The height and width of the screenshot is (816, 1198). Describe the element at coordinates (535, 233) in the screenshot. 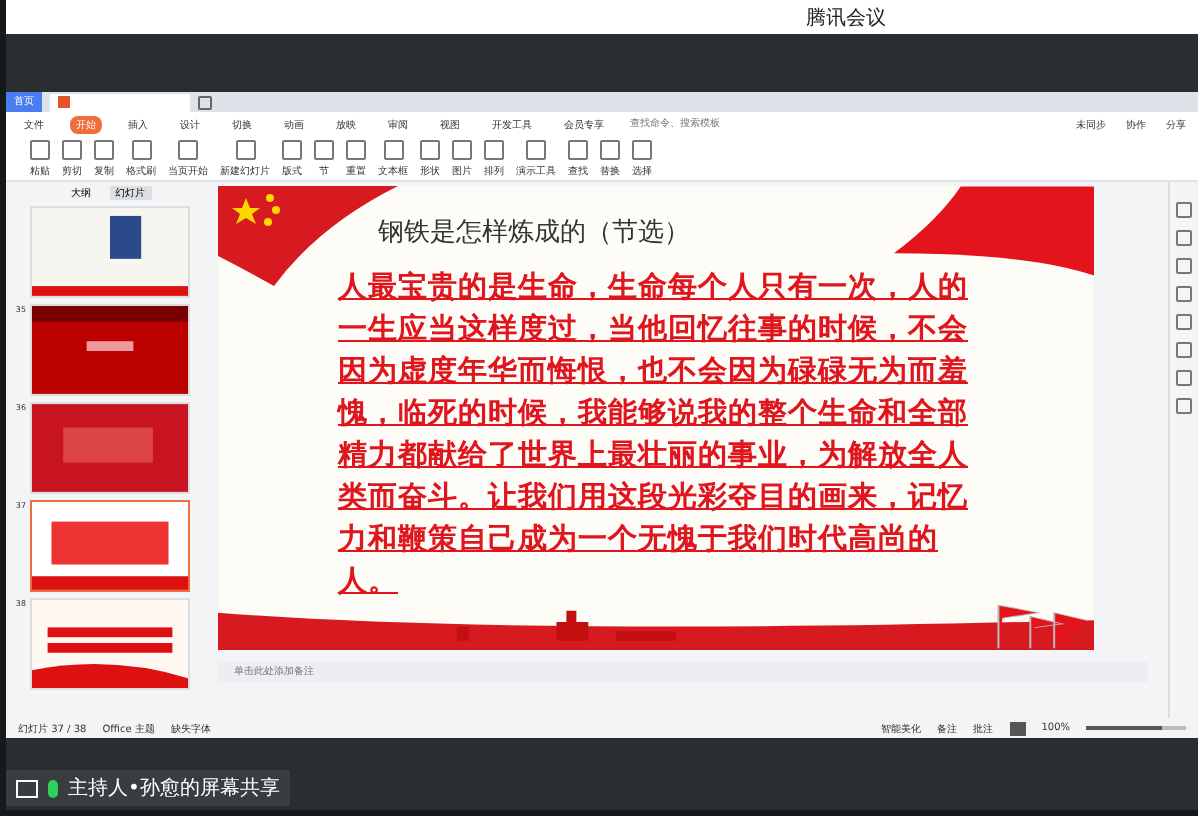

I see `slide-title: 钢铁是怎样炼成的（节选）` at that location.